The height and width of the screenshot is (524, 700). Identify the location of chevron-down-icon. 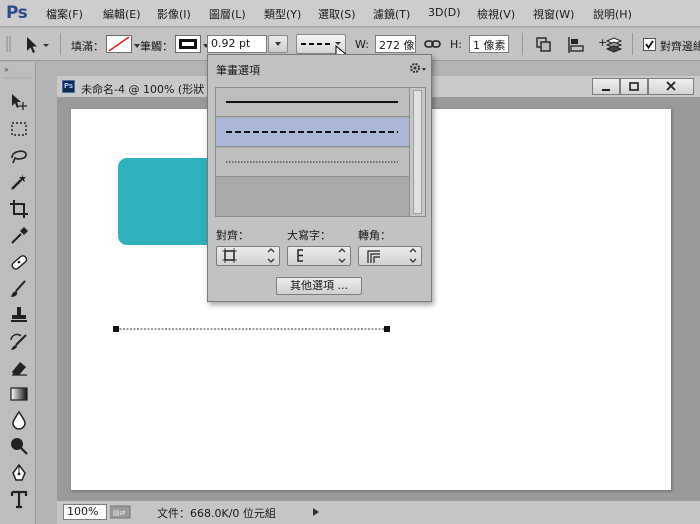
(278, 44).